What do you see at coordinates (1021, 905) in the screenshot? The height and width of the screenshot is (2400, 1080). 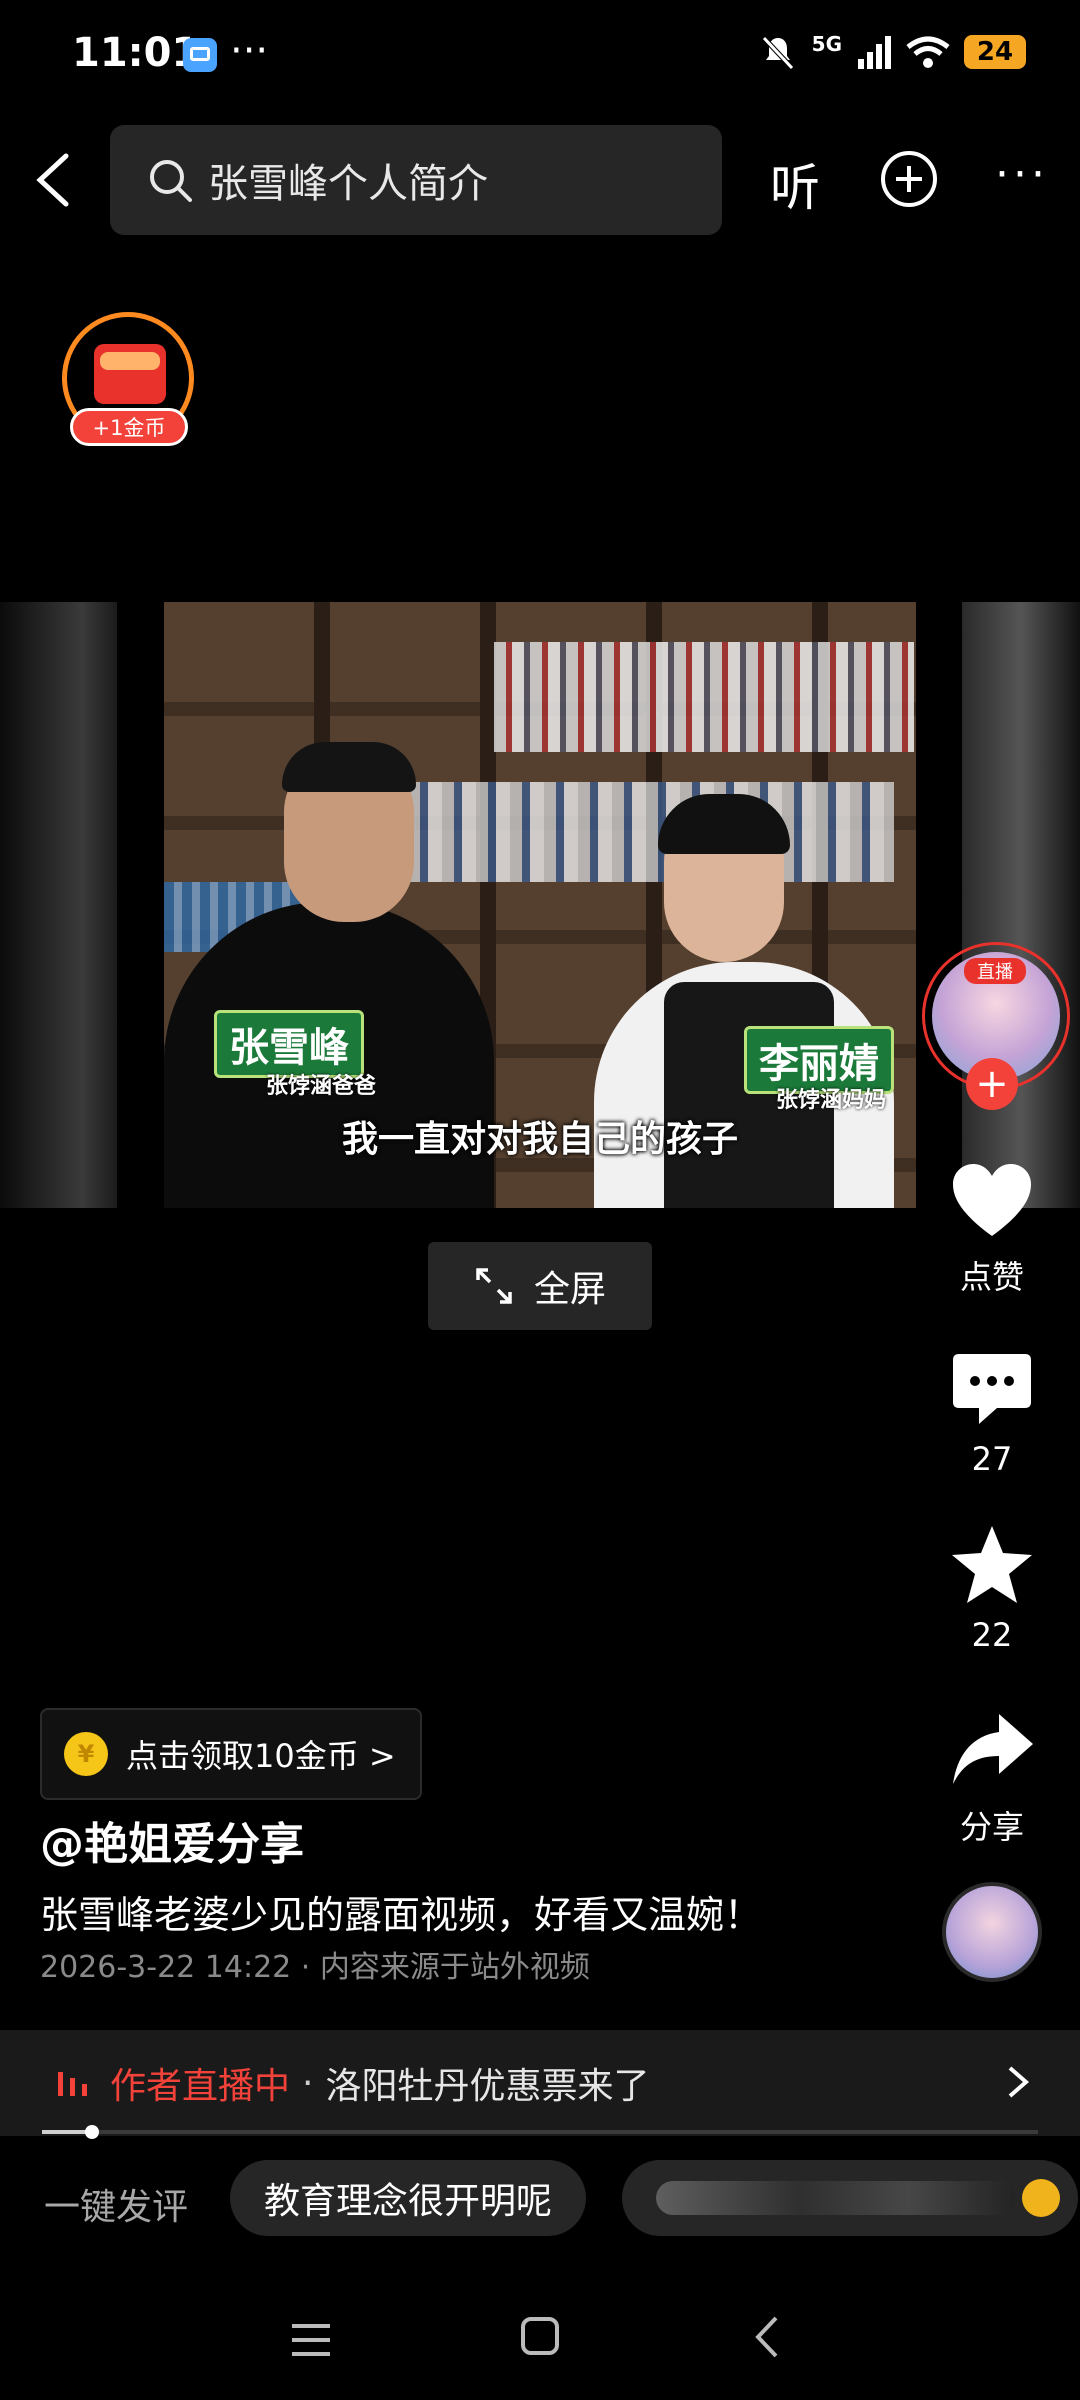 I see `next-video-peek` at bounding box center [1021, 905].